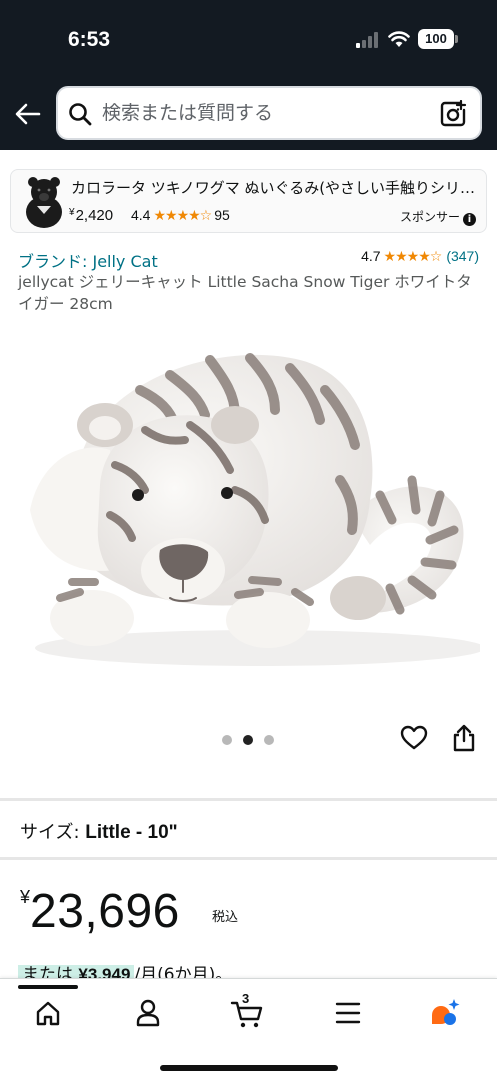 The width and height of the screenshot is (497, 1080). Describe the element at coordinates (456, 39) in the screenshot. I see `battery-tip` at that location.